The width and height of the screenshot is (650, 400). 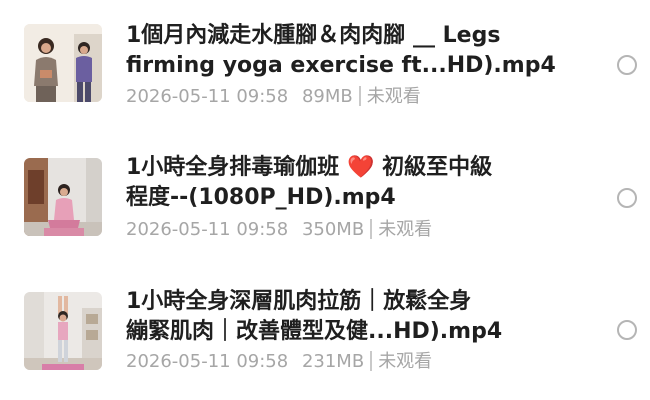 I want to click on file-title: 1小時全身深層肌肉拉筋｜放鬆全身 繃緊肌肉｜改善體型及健...HD).mp4, so click(x=346, y=317).